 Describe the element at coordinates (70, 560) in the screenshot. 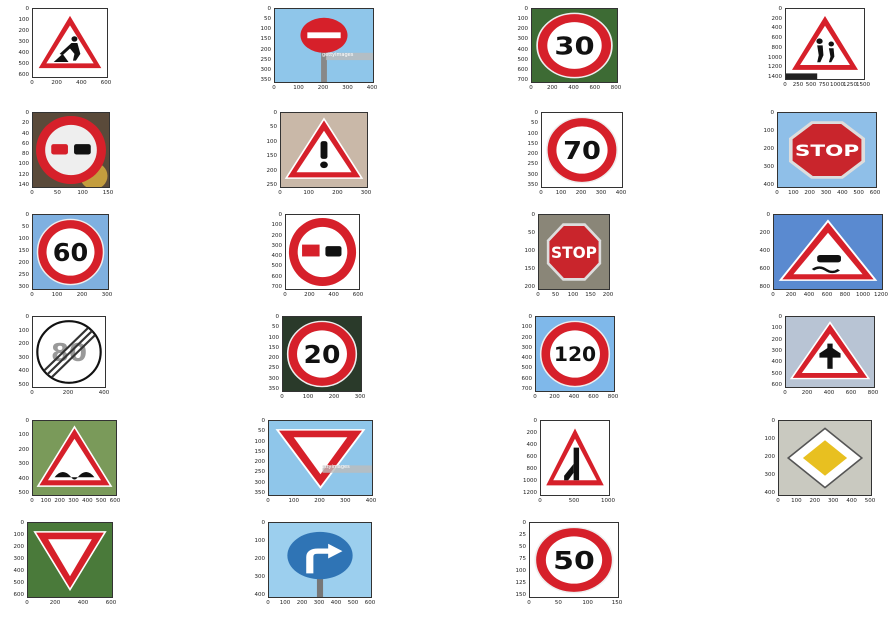

I see `yield-sign-trees` at that location.